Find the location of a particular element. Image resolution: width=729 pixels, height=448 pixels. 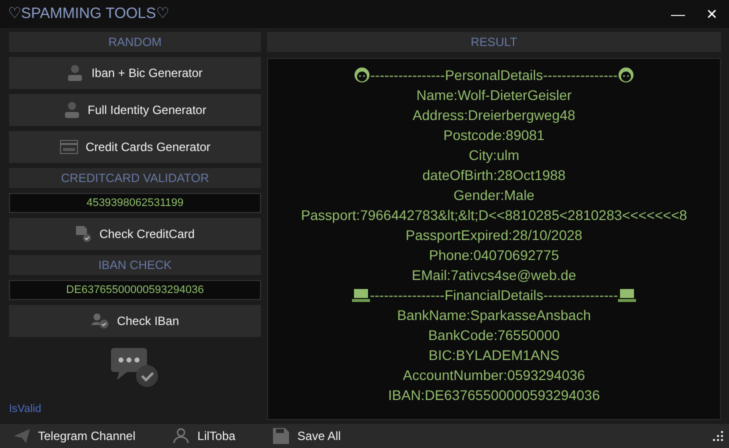

action-button: Iban + Bic Generator is located at coordinates (135, 73).